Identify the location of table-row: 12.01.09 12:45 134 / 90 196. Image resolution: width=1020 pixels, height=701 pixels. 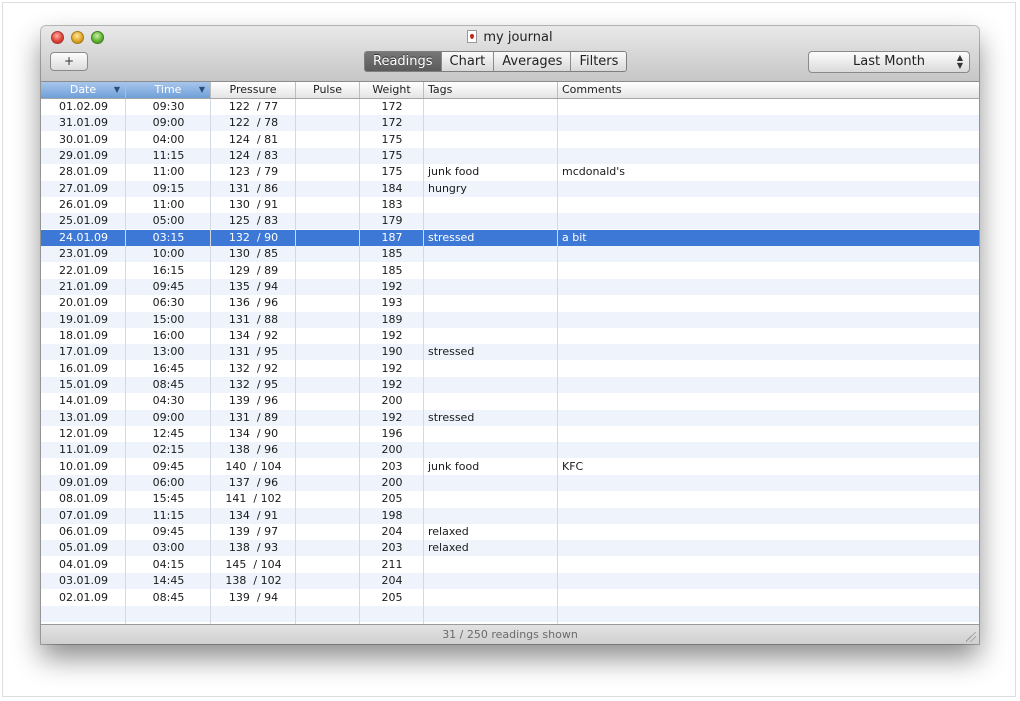
(510, 434).